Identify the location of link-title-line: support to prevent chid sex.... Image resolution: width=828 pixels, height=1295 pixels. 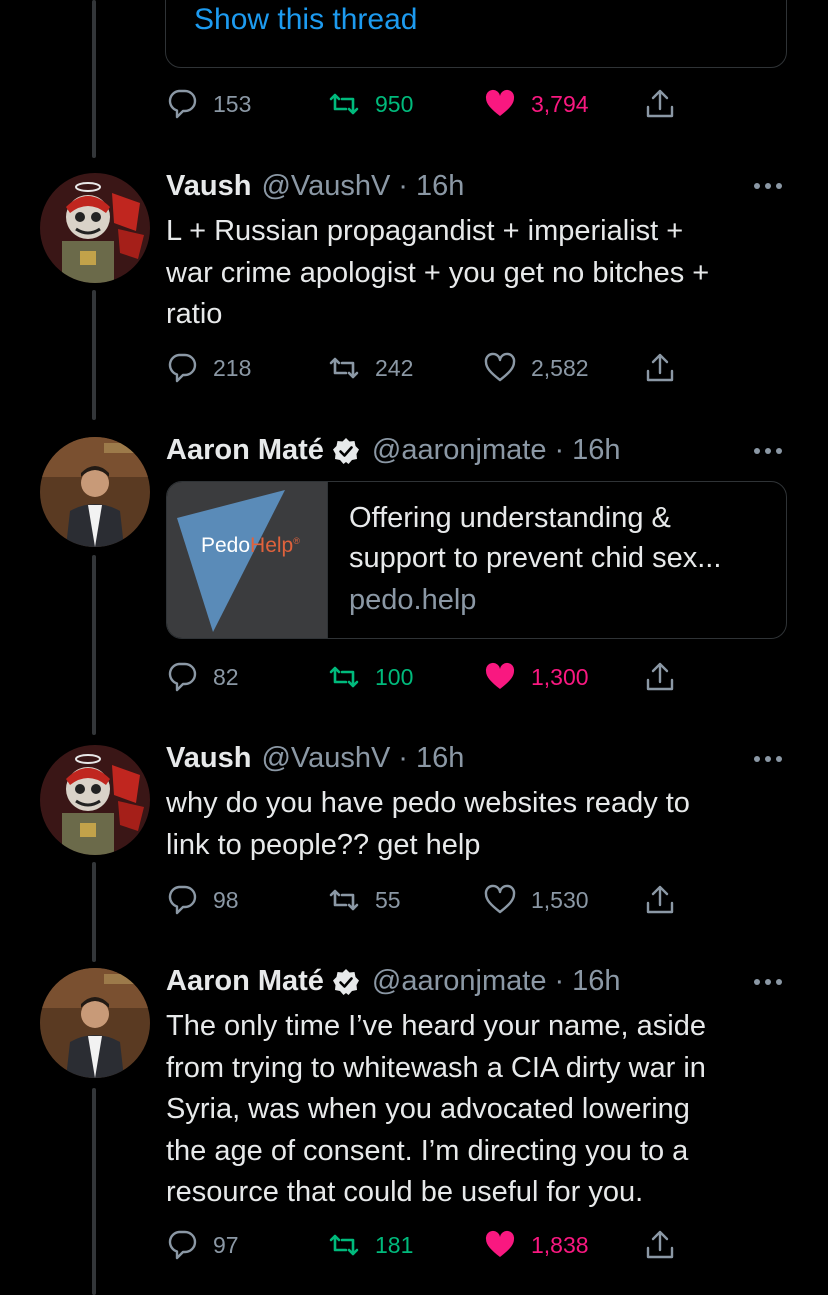
(535, 558).